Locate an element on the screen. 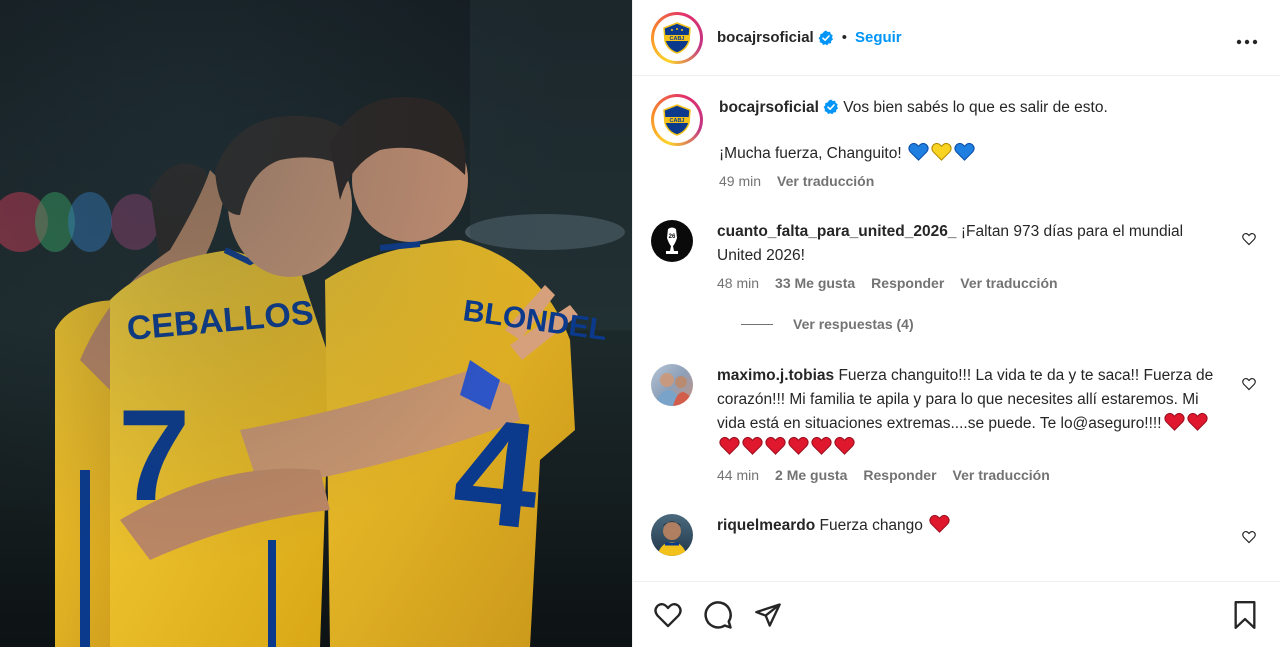  caption-avatar: CABJ is located at coordinates (677, 120).